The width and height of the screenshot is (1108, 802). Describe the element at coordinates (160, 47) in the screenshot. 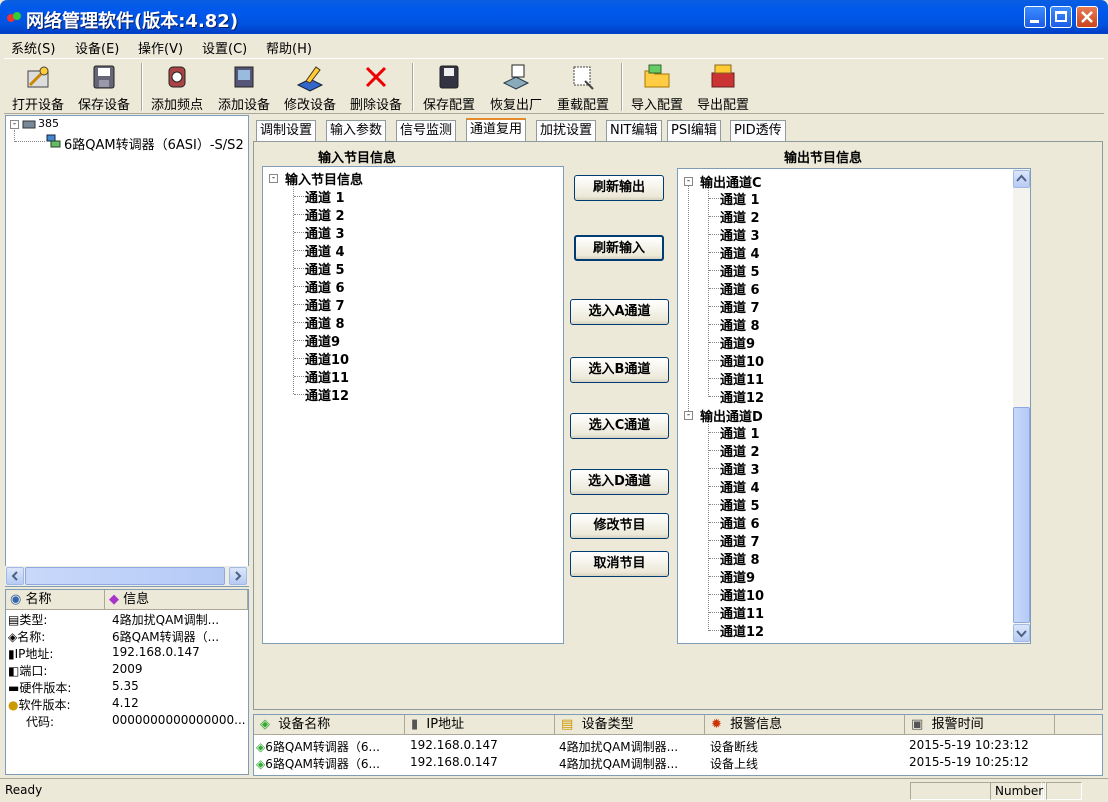

I see `menu-operation: 操作(V)` at that location.